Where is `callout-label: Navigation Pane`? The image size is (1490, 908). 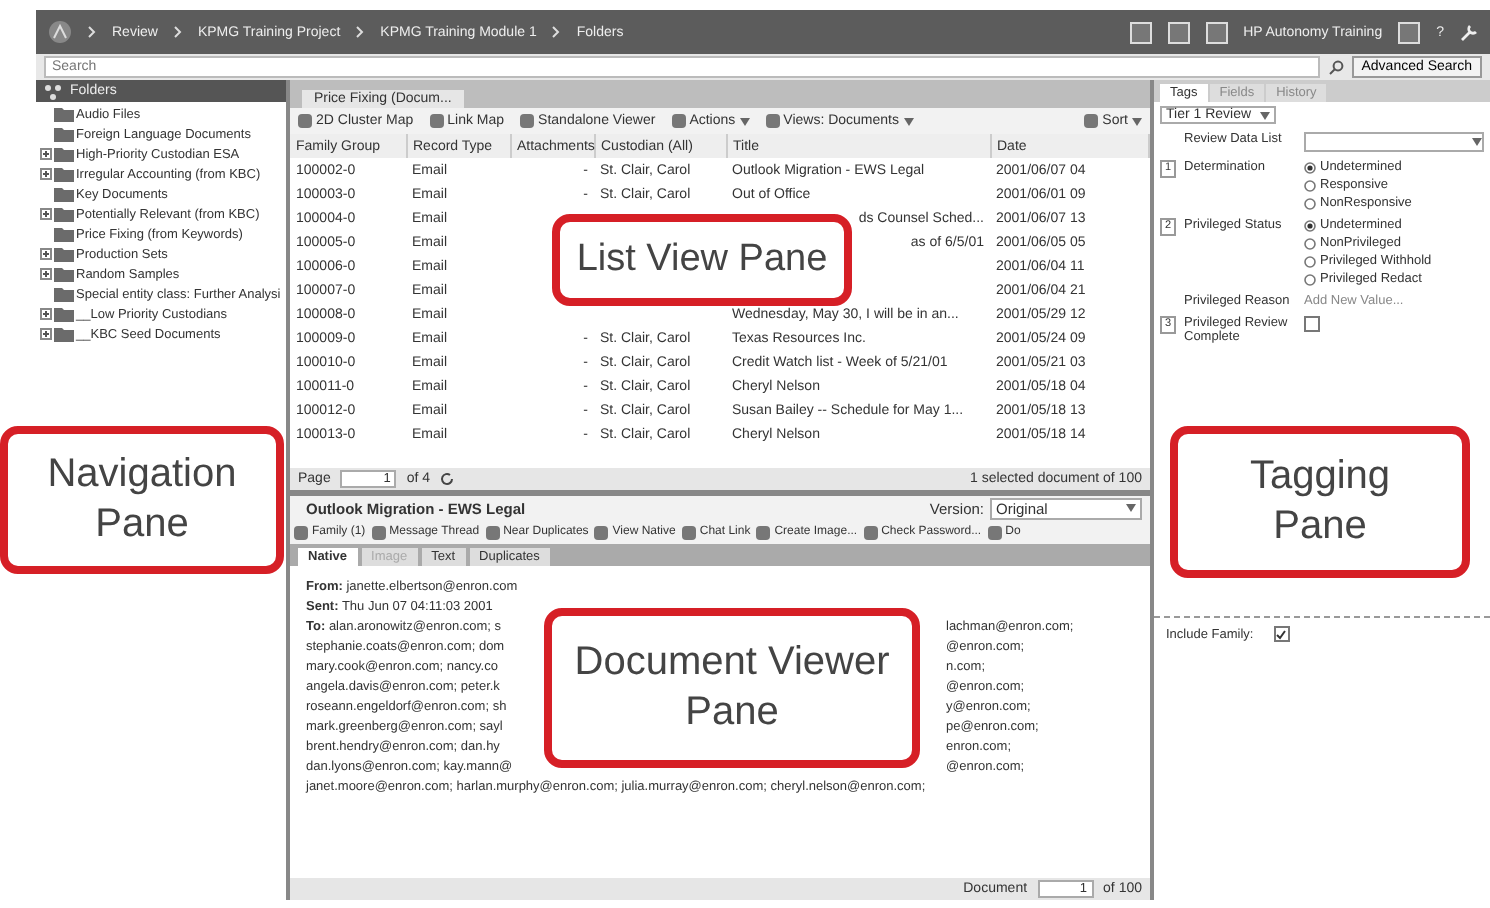 callout-label: Navigation Pane is located at coordinates (142, 500).